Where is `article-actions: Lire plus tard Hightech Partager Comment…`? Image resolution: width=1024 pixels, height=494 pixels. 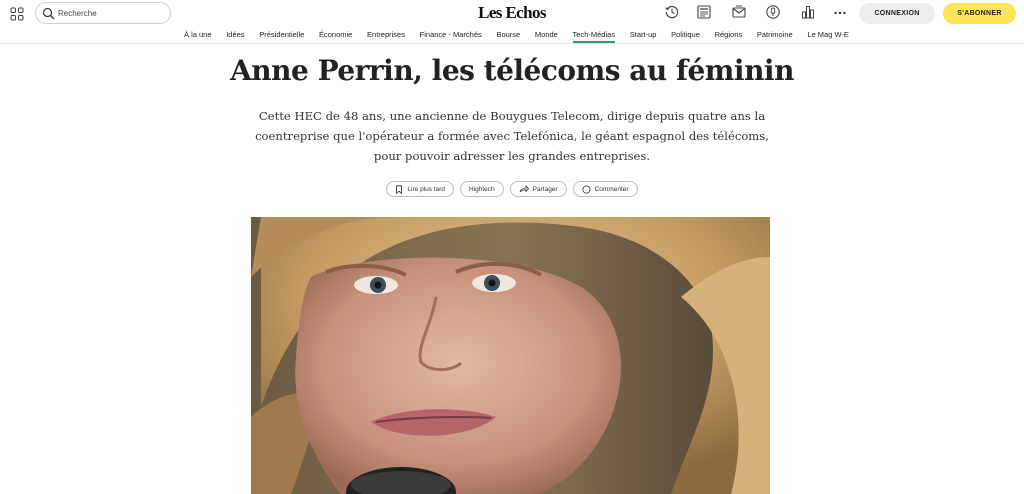 article-actions: Lire plus tard Hightech Partager Comment… is located at coordinates (512, 189).